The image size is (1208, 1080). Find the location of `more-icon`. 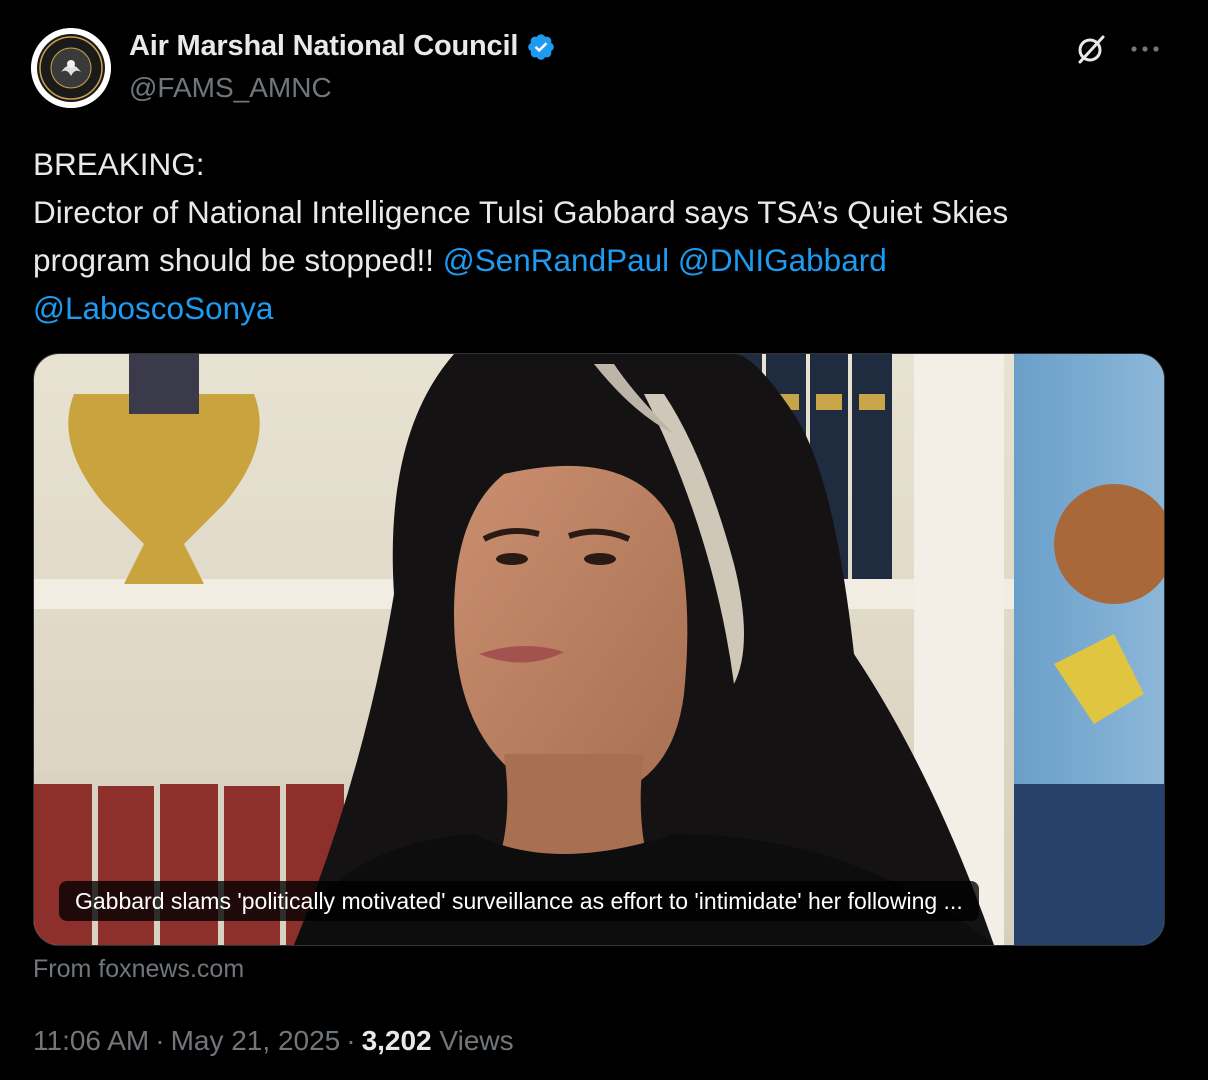

more-icon is located at coordinates (1145, 49).